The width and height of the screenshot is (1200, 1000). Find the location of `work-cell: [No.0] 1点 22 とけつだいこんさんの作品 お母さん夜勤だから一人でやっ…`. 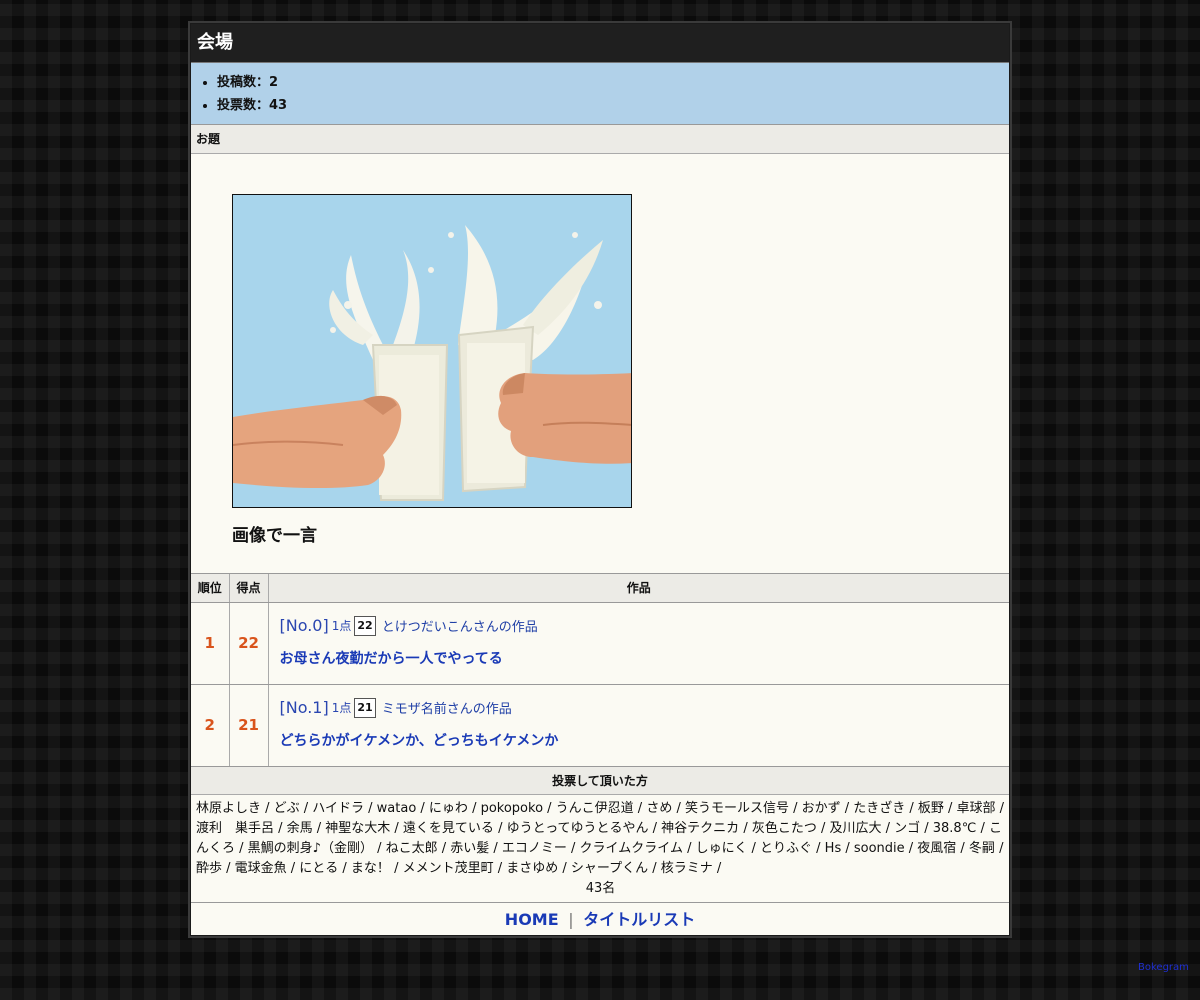

work-cell: [No.0] 1点 22 とけつだいこんさんの作品 お母さん夜勤だから一人でやっ… is located at coordinates (639, 643).